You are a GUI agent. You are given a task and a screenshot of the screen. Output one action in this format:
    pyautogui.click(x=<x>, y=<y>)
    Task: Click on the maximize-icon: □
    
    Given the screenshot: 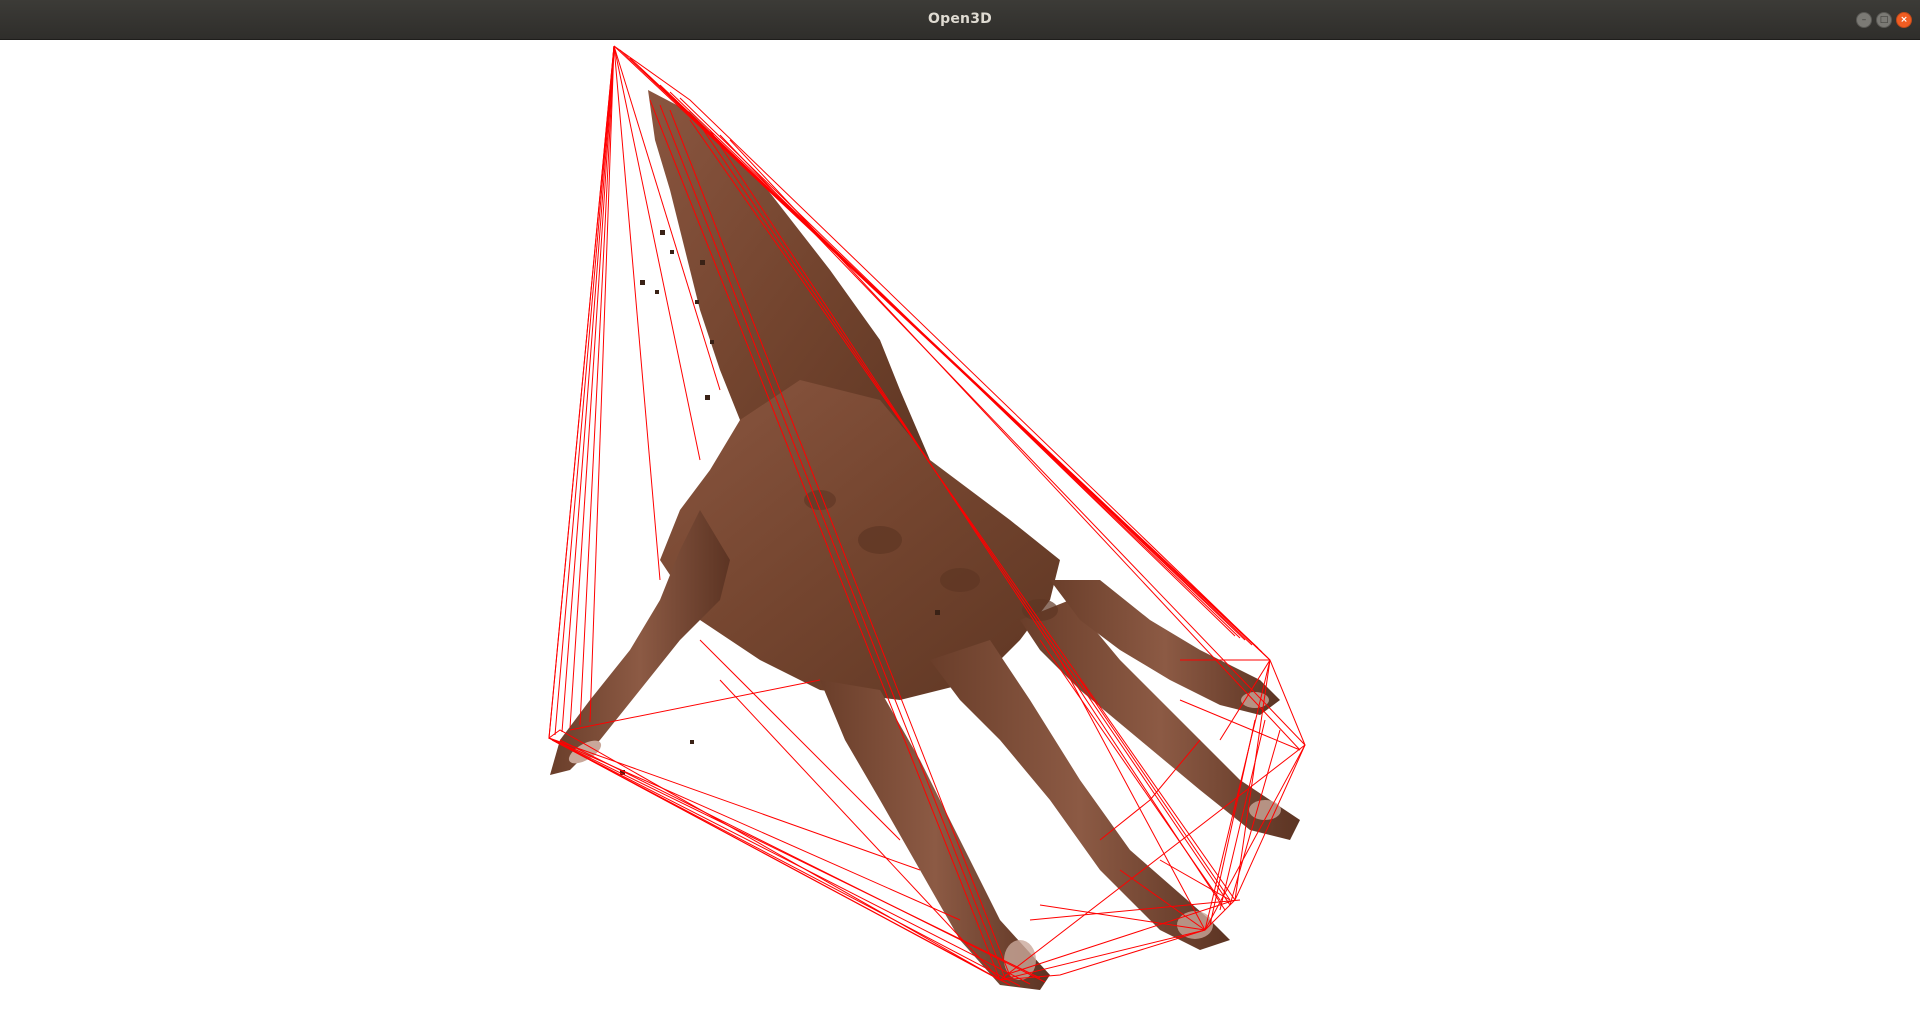 What is the action you would take?
    pyautogui.click(x=1884, y=19)
    